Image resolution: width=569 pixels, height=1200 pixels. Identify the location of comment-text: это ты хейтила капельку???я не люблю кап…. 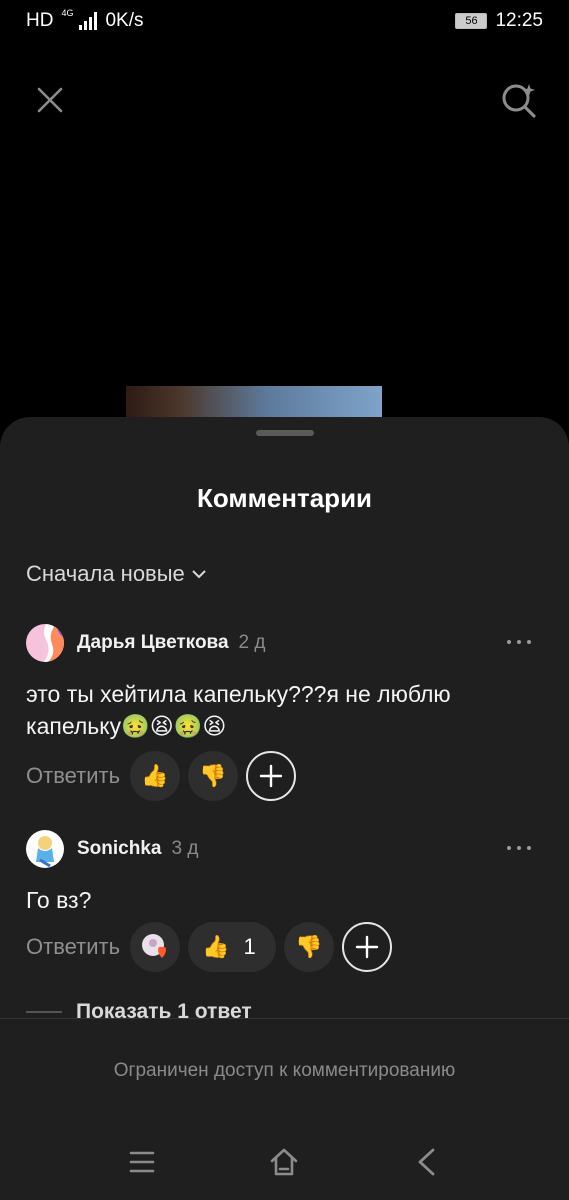
(238, 710).